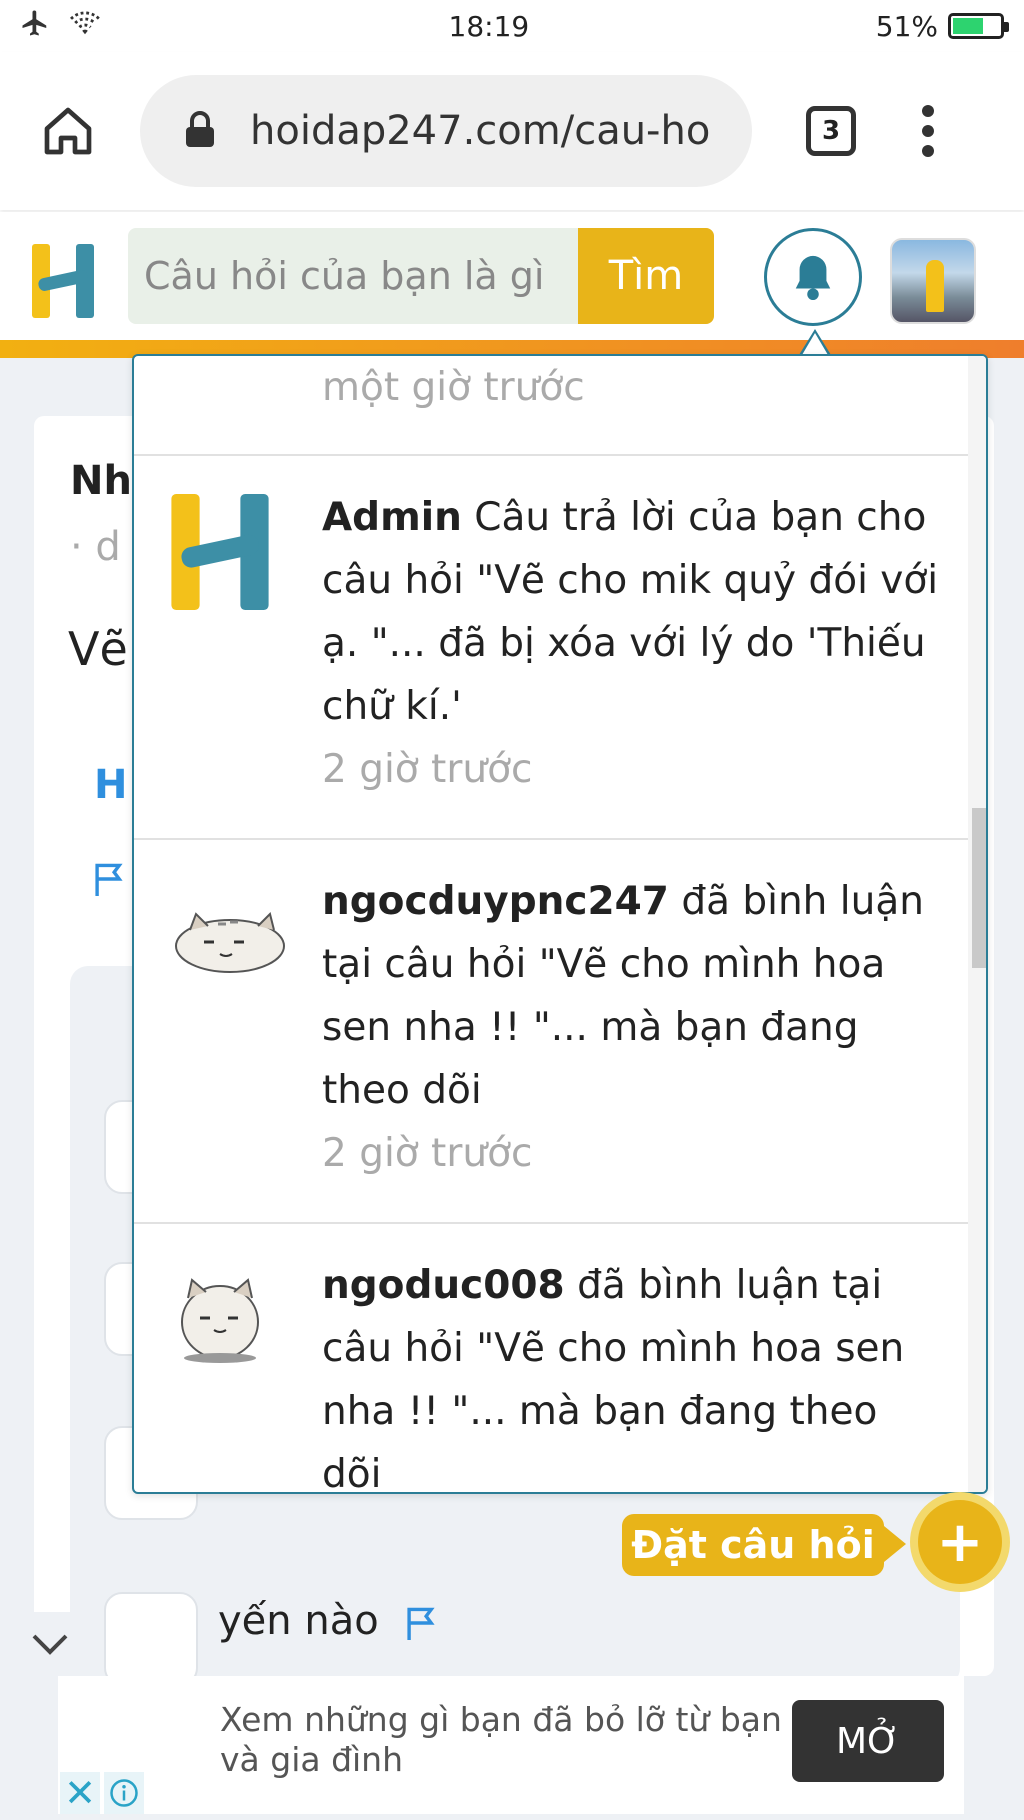  What do you see at coordinates (453, 387) in the screenshot?
I see `notification-time: một giờ trước` at bounding box center [453, 387].